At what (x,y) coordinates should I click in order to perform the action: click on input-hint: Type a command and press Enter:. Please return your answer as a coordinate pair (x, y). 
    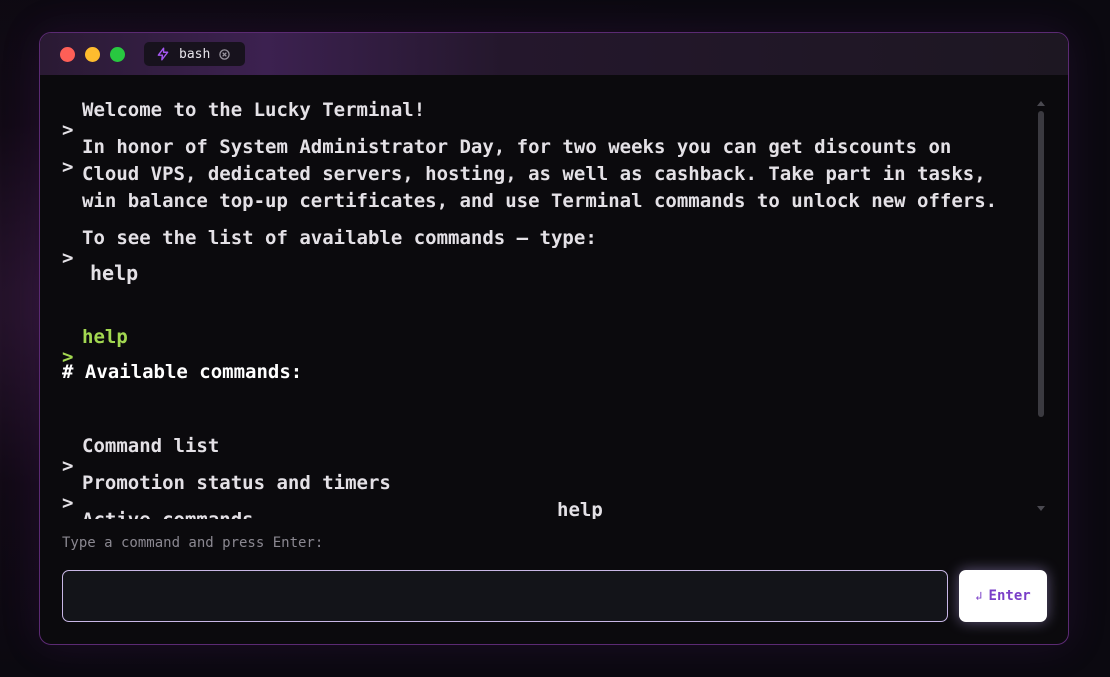
    Looking at the image, I should click on (193, 543).